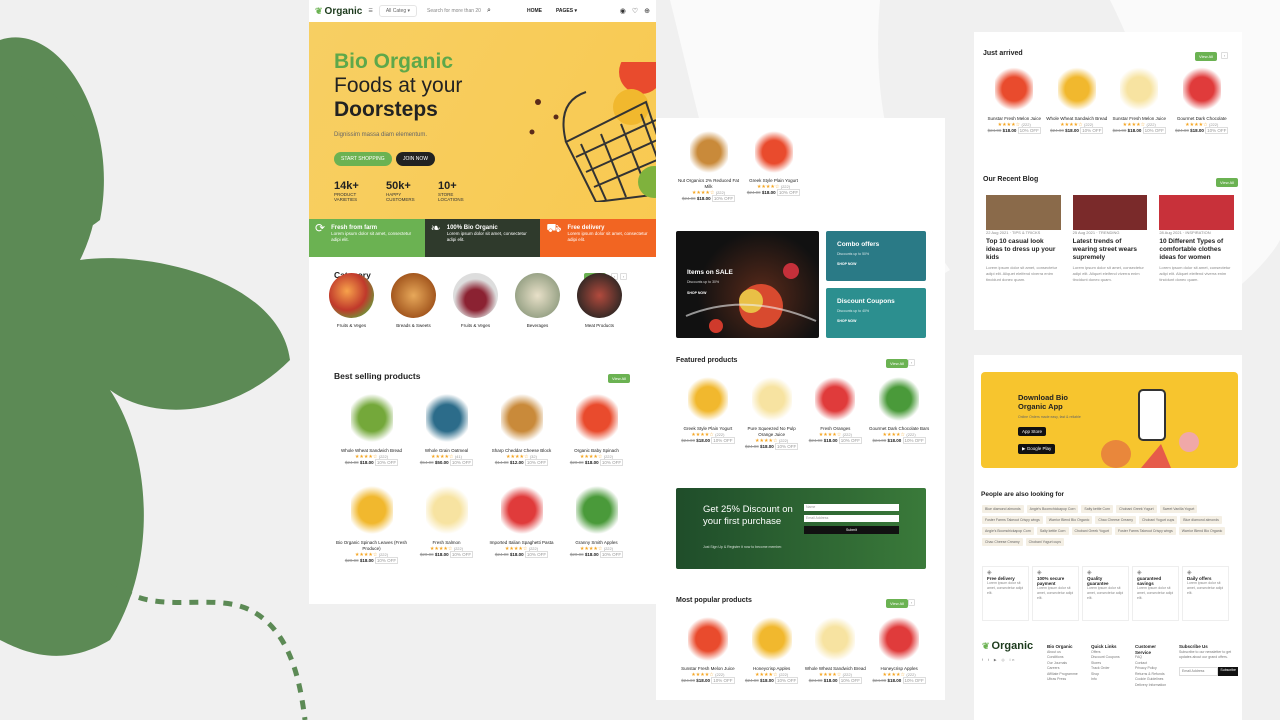 The height and width of the screenshot is (720, 1280). What do you see at coordinates (619, 378) in the screenshot?
I see `best-selling-view-all: View All` at bounding box center [619, 378].